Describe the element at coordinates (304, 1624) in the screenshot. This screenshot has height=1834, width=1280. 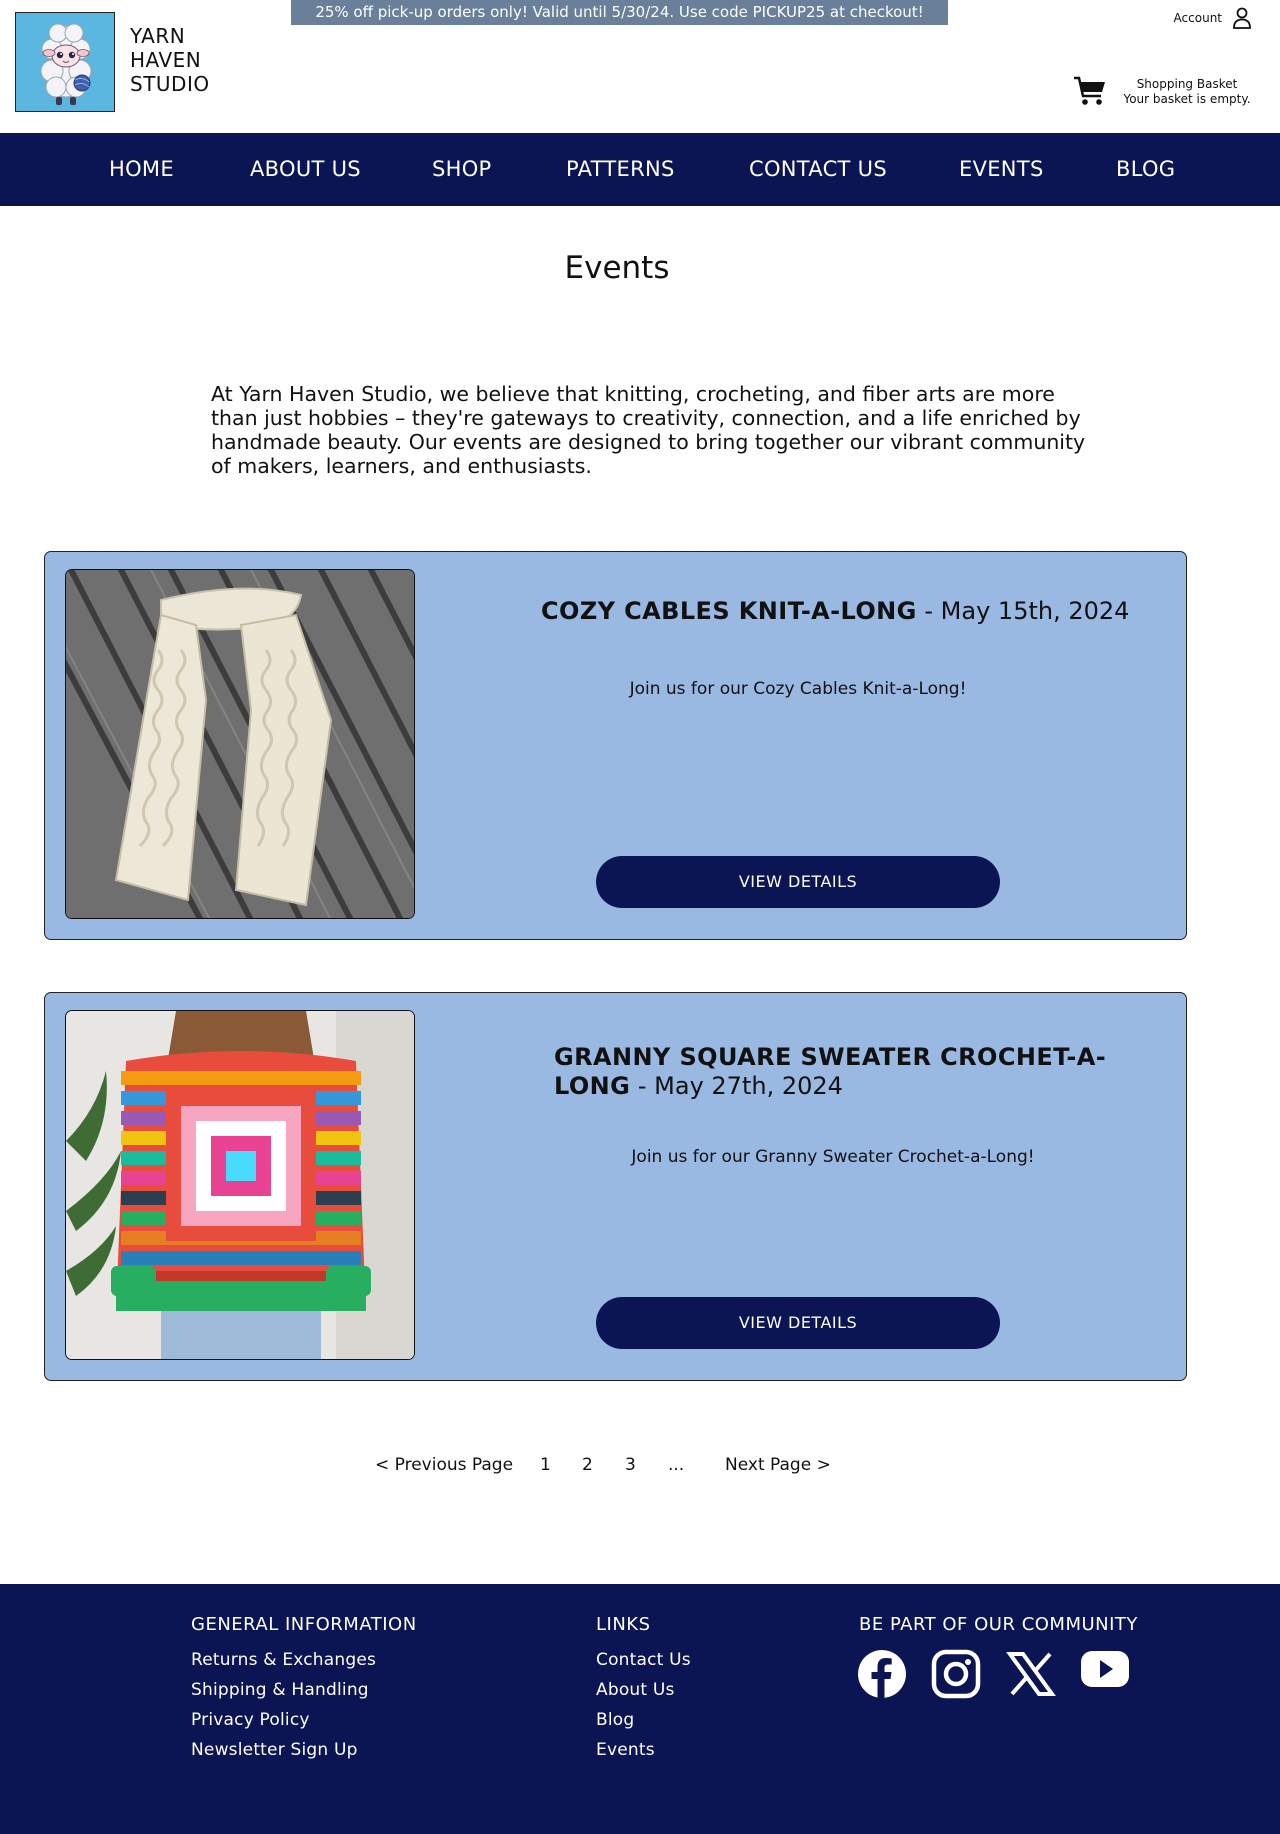
I see `footer-heading-general: GENERAL INFORMATION` at that location.